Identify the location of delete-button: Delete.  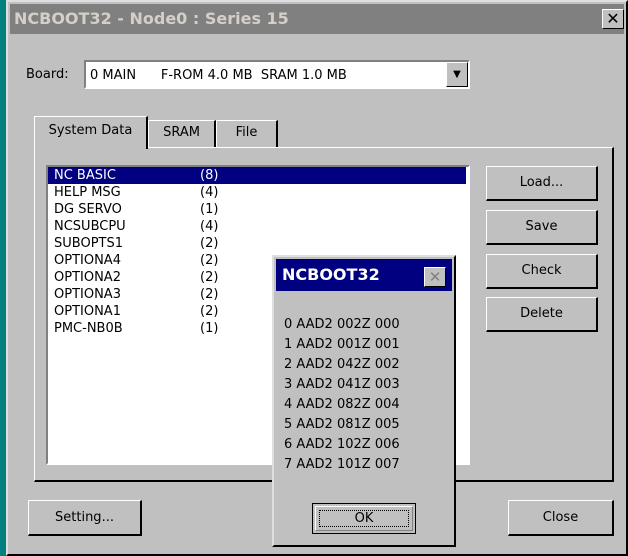
(542, 314).